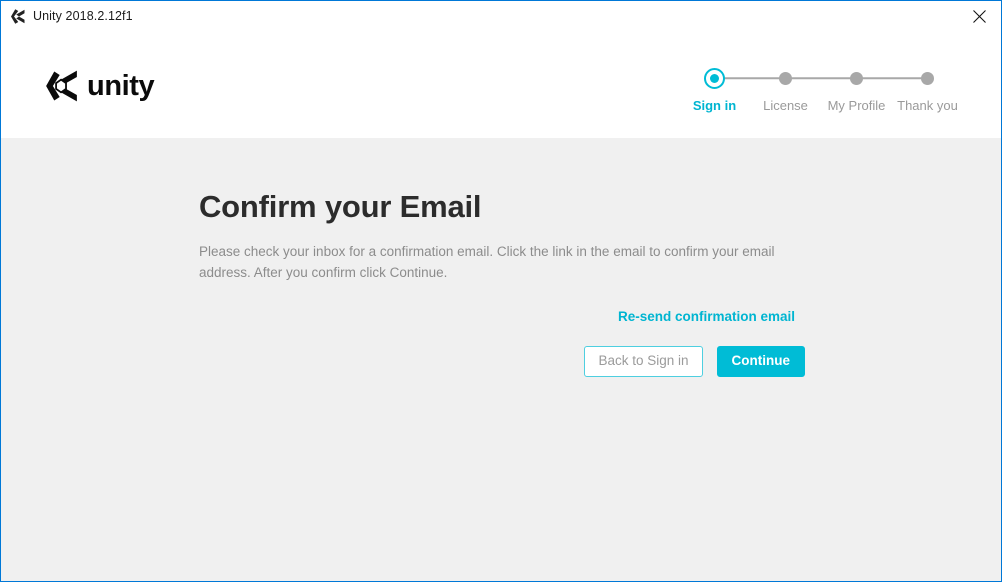 Image resolution: width=1002 pixels, height=582 pixels. Describe the element at coordinates (803, 90) in the screenshot. I see `step-license: License` at that location.